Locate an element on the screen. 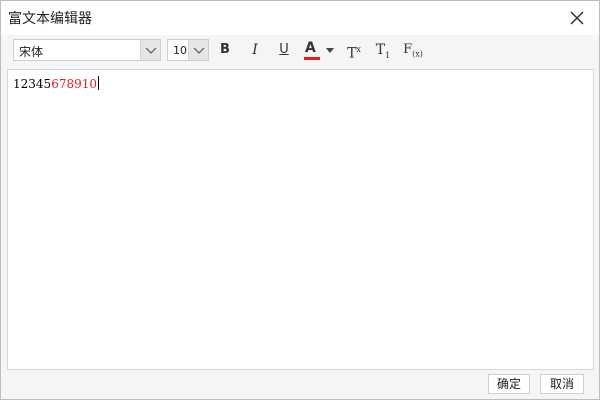  subscript-icon-letter: T is located at coordinates (380, 50).